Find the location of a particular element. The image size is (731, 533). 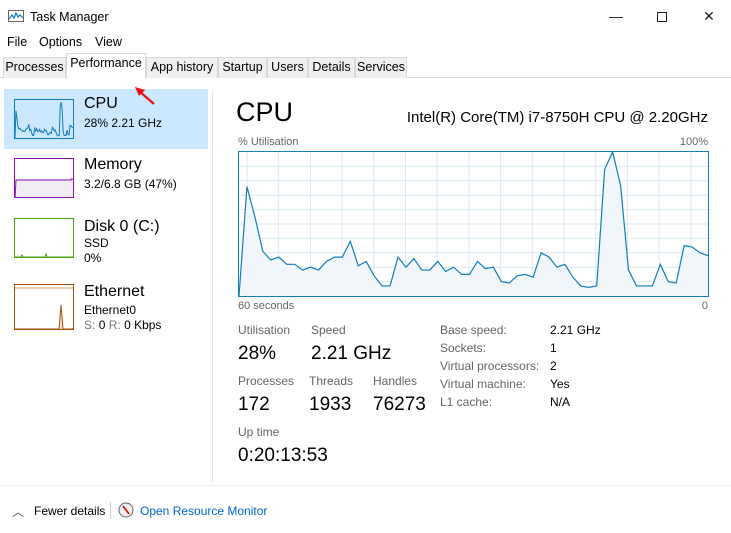

processes-label: Processes is located at coordinates (266, 381).